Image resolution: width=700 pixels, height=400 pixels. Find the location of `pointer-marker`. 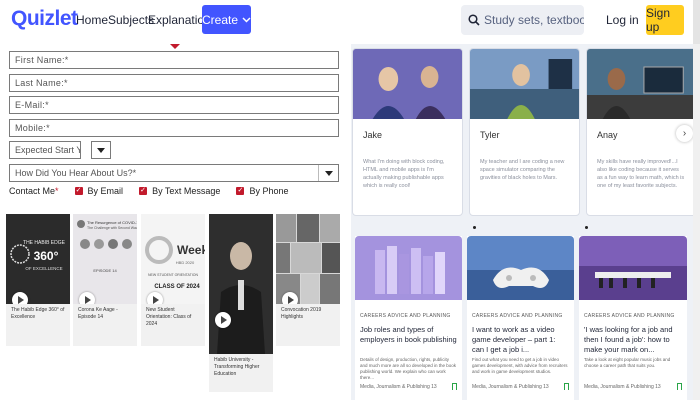

pointer-marker is located at coordinates (175, 46).